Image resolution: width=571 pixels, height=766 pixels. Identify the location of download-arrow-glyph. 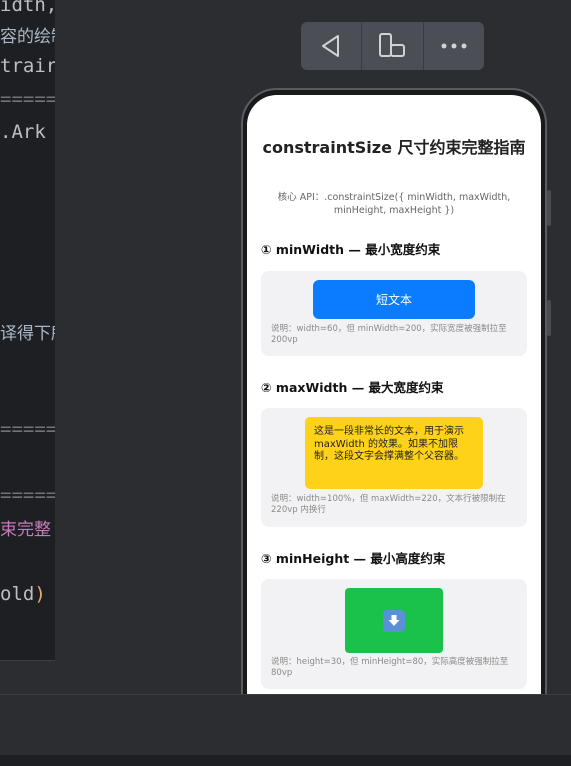
(394, 620).